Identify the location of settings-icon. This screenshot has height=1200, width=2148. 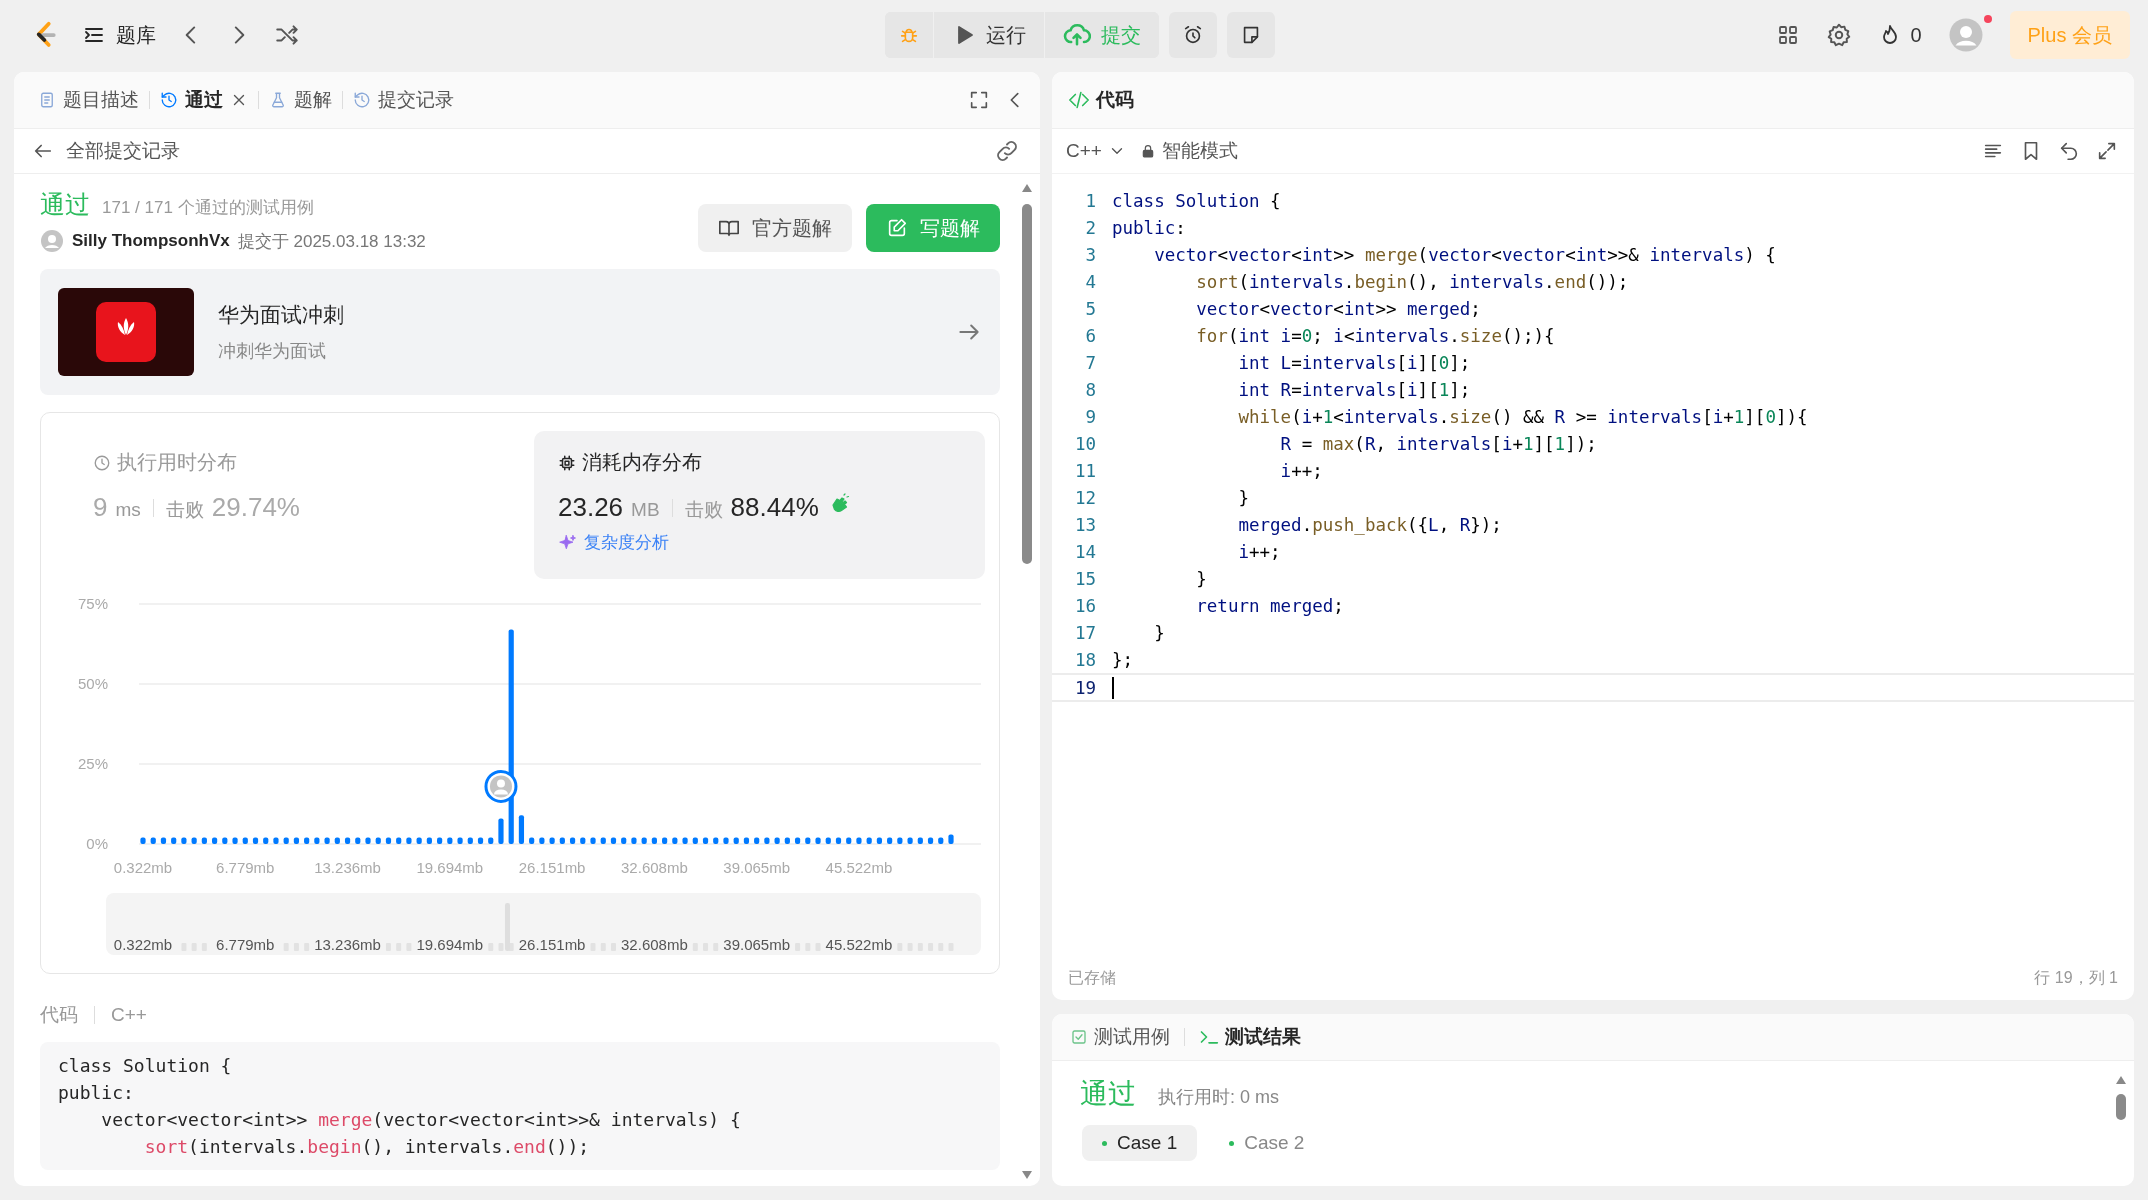
(1839, 35).